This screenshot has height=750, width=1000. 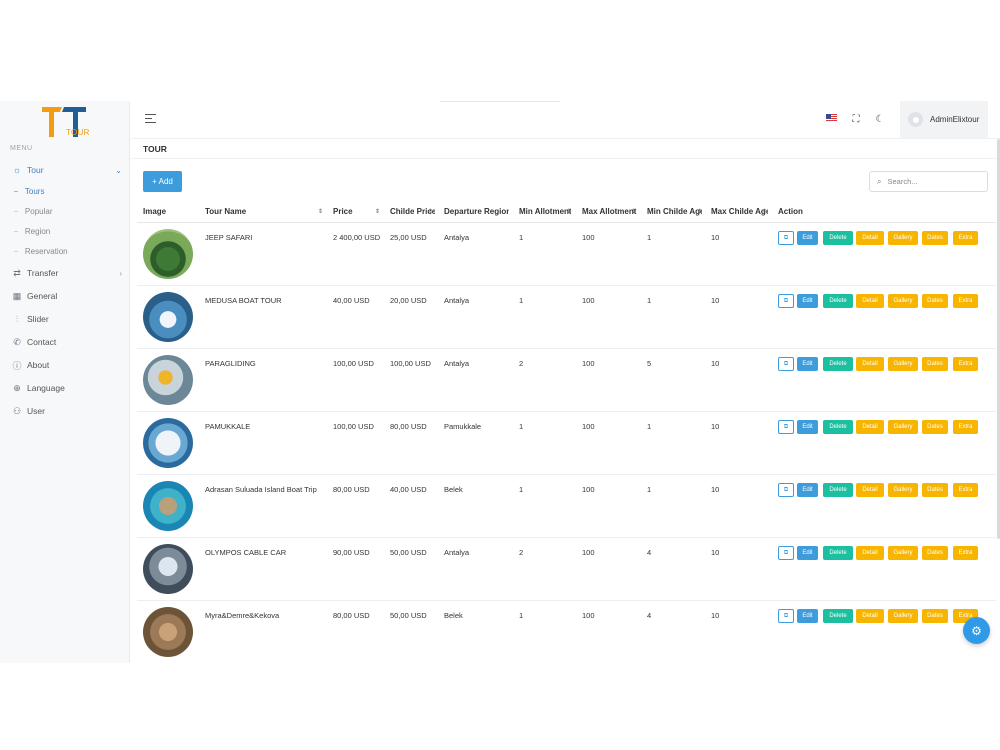 I want to click on sidebar-item-label: General, so click(x=42, y=296).